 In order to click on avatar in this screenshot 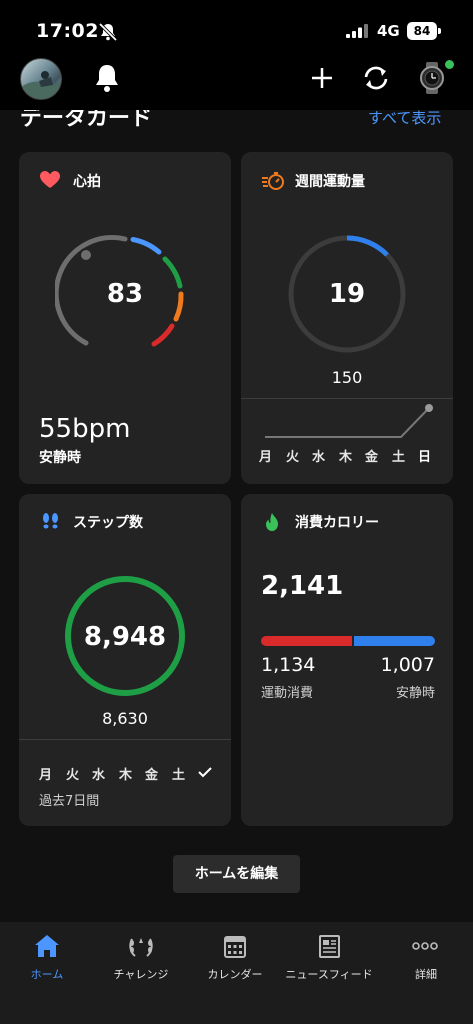, I will do `click(41, 79)`.